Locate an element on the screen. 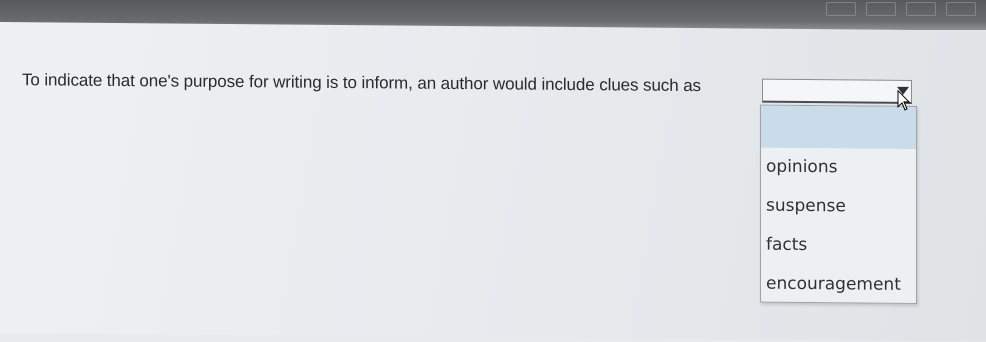  option-encouragement: encouragement is located at coordinates (838, 285).